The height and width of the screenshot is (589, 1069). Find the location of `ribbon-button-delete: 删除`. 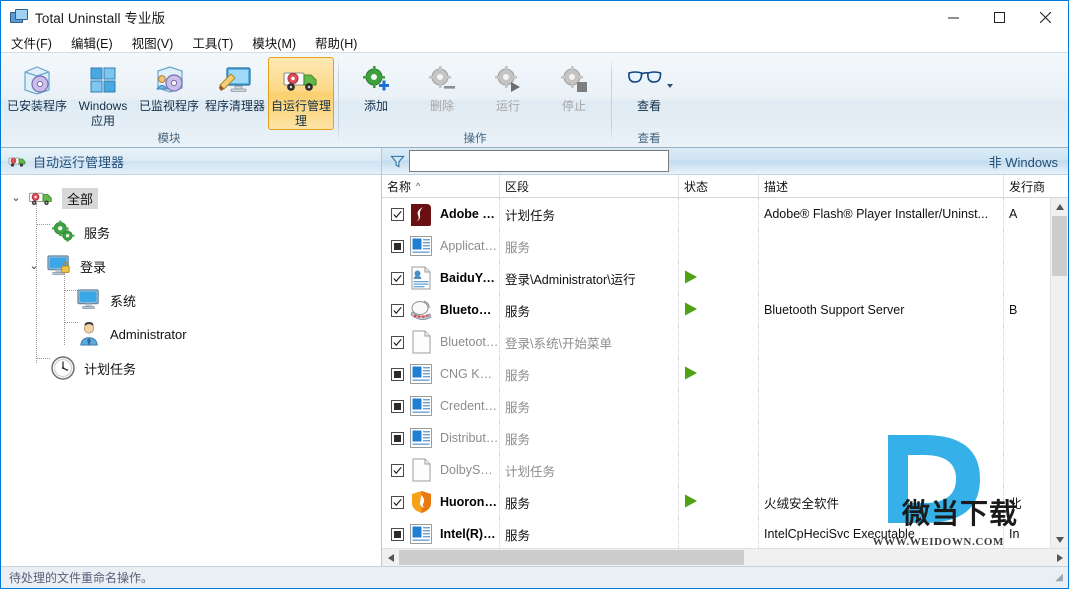

ribbon-button-delete: 删除 is located at coordinates (442, 93).